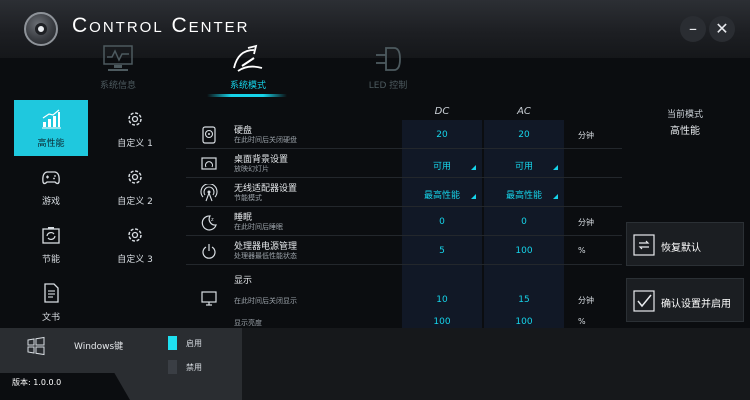 The image size is (750, 400). What do you see at coordinates (41, 29) in the screenshot?
I see `app-logo-icon` at bounding box center [41, 29].